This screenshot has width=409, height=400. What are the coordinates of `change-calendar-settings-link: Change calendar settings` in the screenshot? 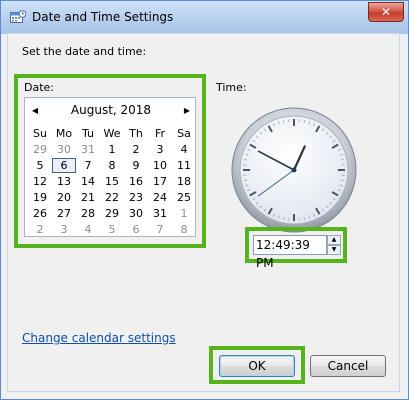 It's located at (99, 338).